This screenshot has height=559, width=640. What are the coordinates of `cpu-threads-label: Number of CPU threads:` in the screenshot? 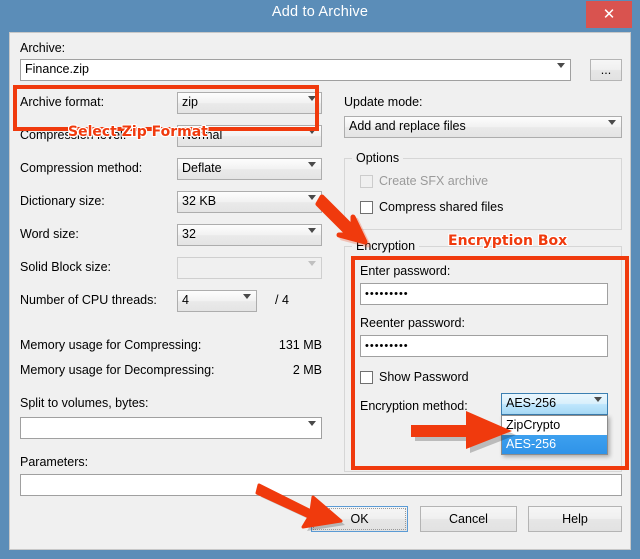 It's located at (88, 300).